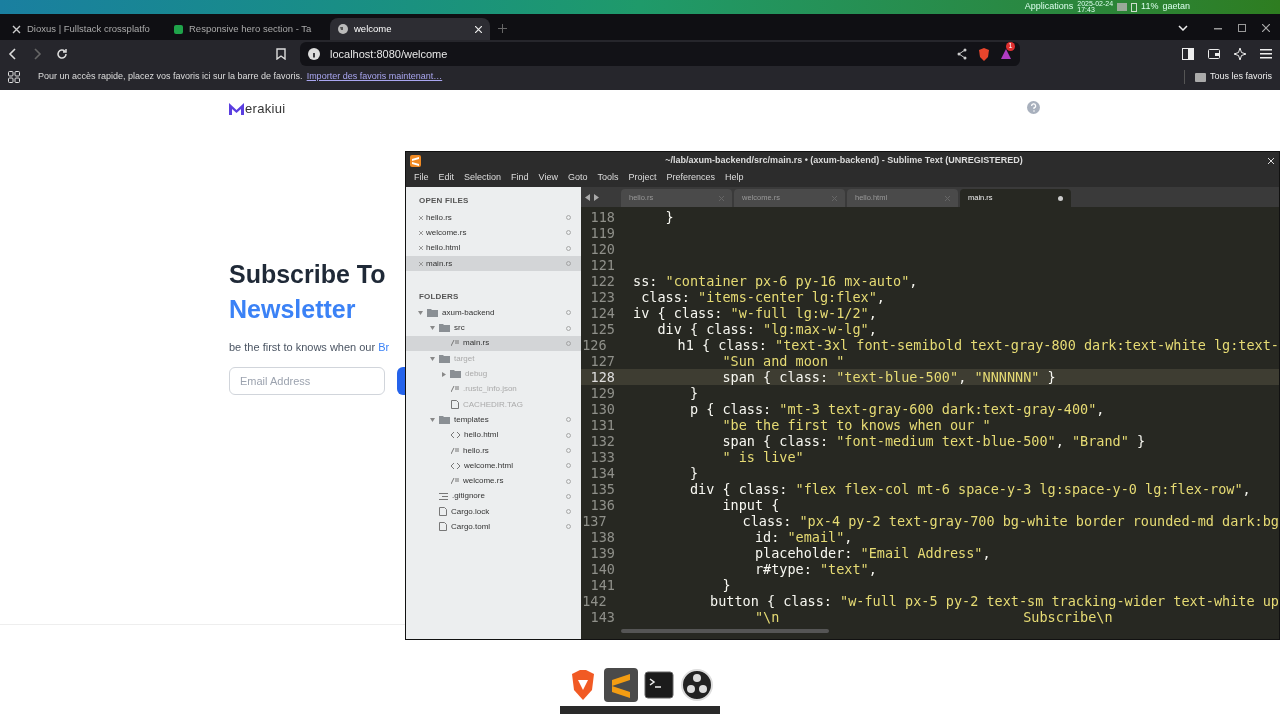 This screenshot has width=1280, height=720. Describe the element at coordinates (248, 29) in the screenshot. I see `browser-tab: Responsive hero section - Ta` at that location.